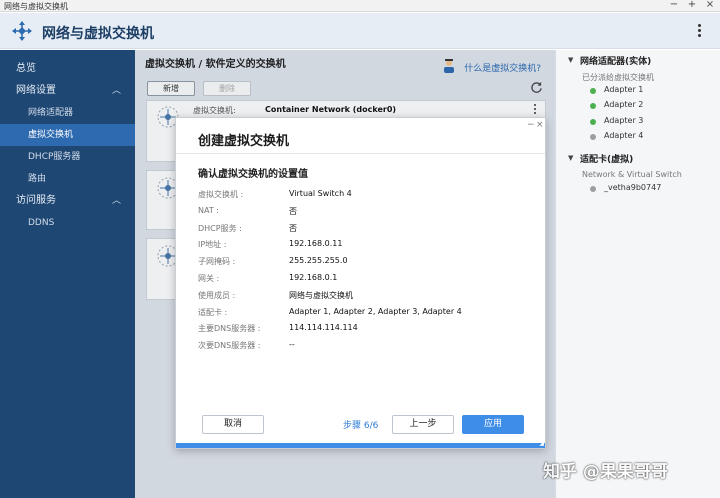 Image resolution: width=720 pixels, height=498 pixels. I want to click on field-value: 114.114.114.114, so click(323, 327).